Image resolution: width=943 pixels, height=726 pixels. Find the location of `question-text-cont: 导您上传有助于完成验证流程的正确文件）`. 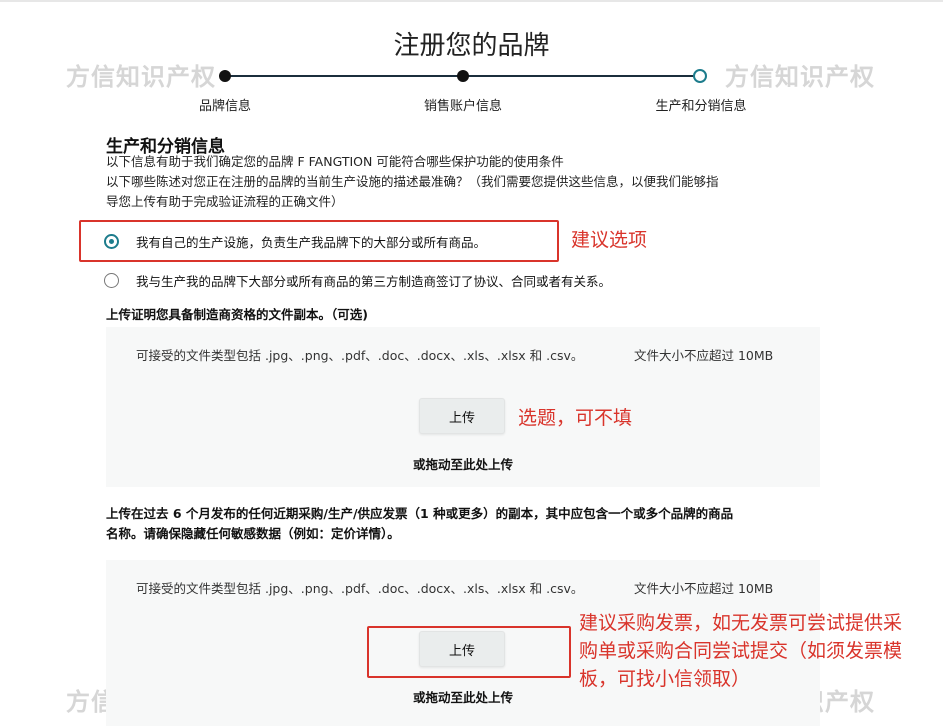

question-text-cont: 导您上传有助于完成验证流程的正确文件） is located at coordinates (225, 201).